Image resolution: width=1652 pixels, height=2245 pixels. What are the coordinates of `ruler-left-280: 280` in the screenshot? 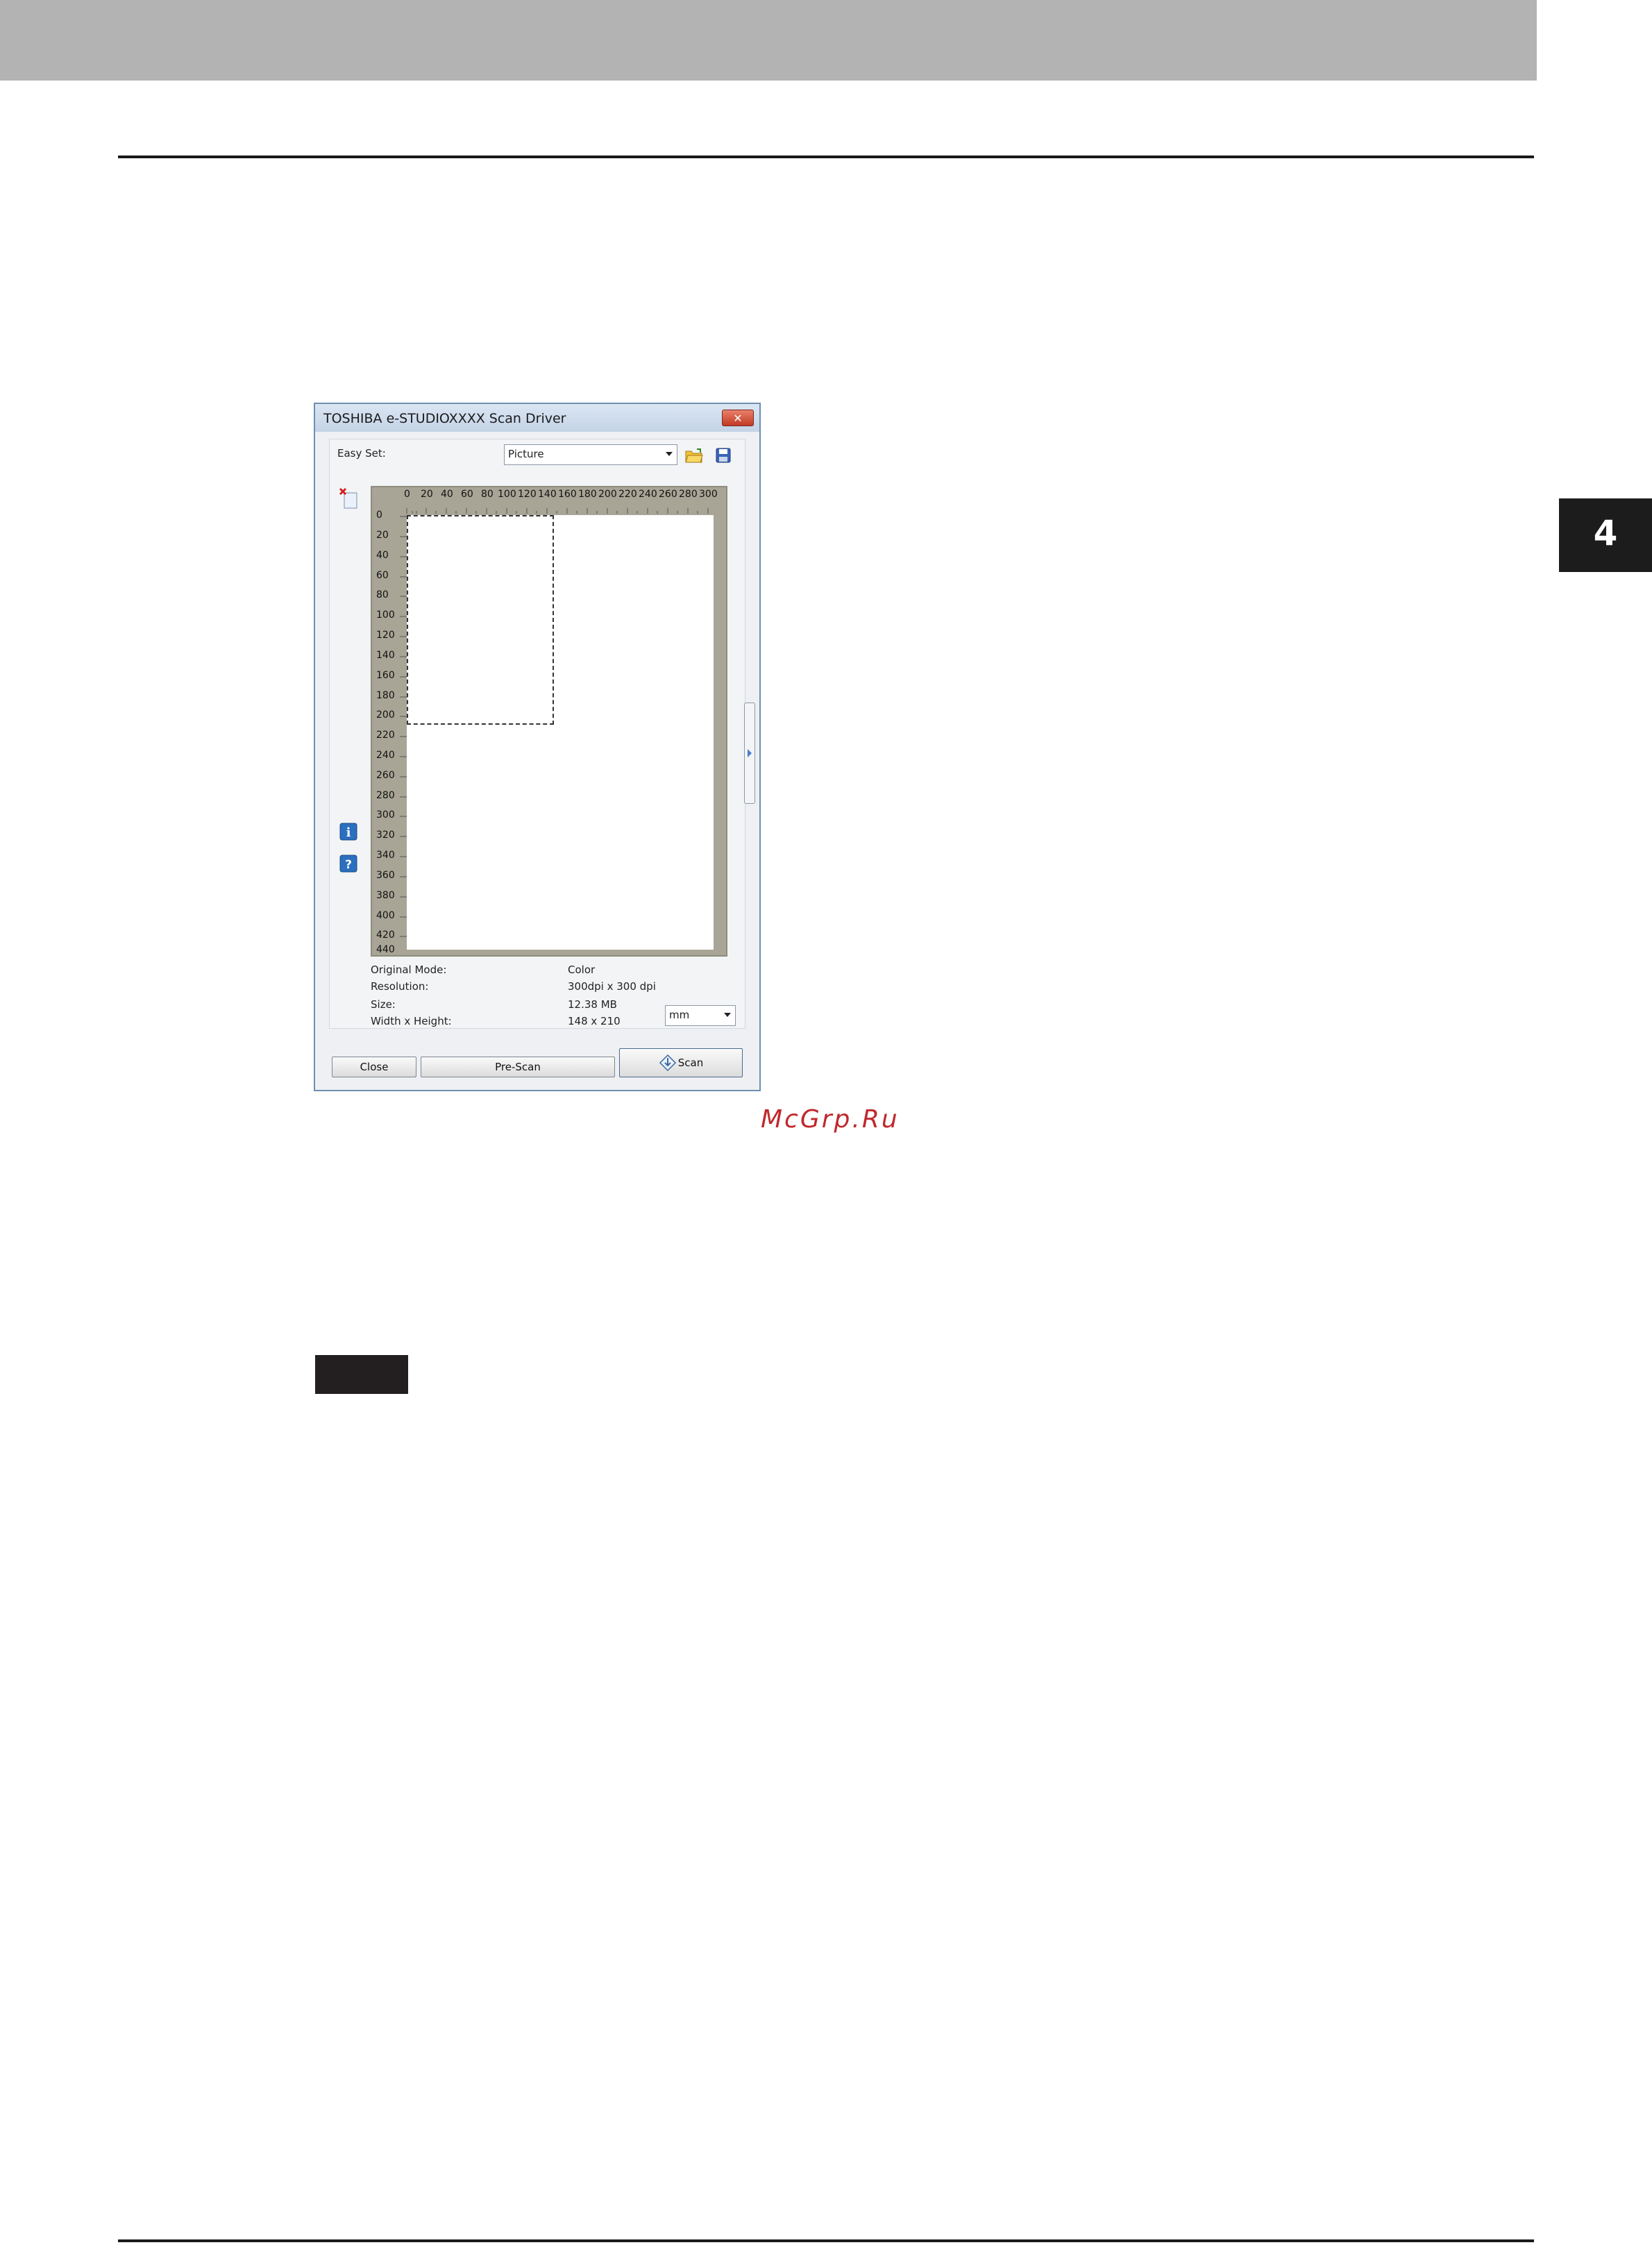 It's located at (385, 795).